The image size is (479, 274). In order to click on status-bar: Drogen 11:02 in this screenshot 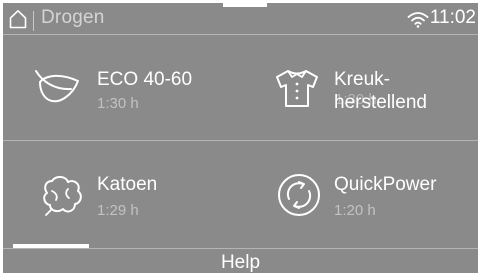, I will do `click(240, 18)`.